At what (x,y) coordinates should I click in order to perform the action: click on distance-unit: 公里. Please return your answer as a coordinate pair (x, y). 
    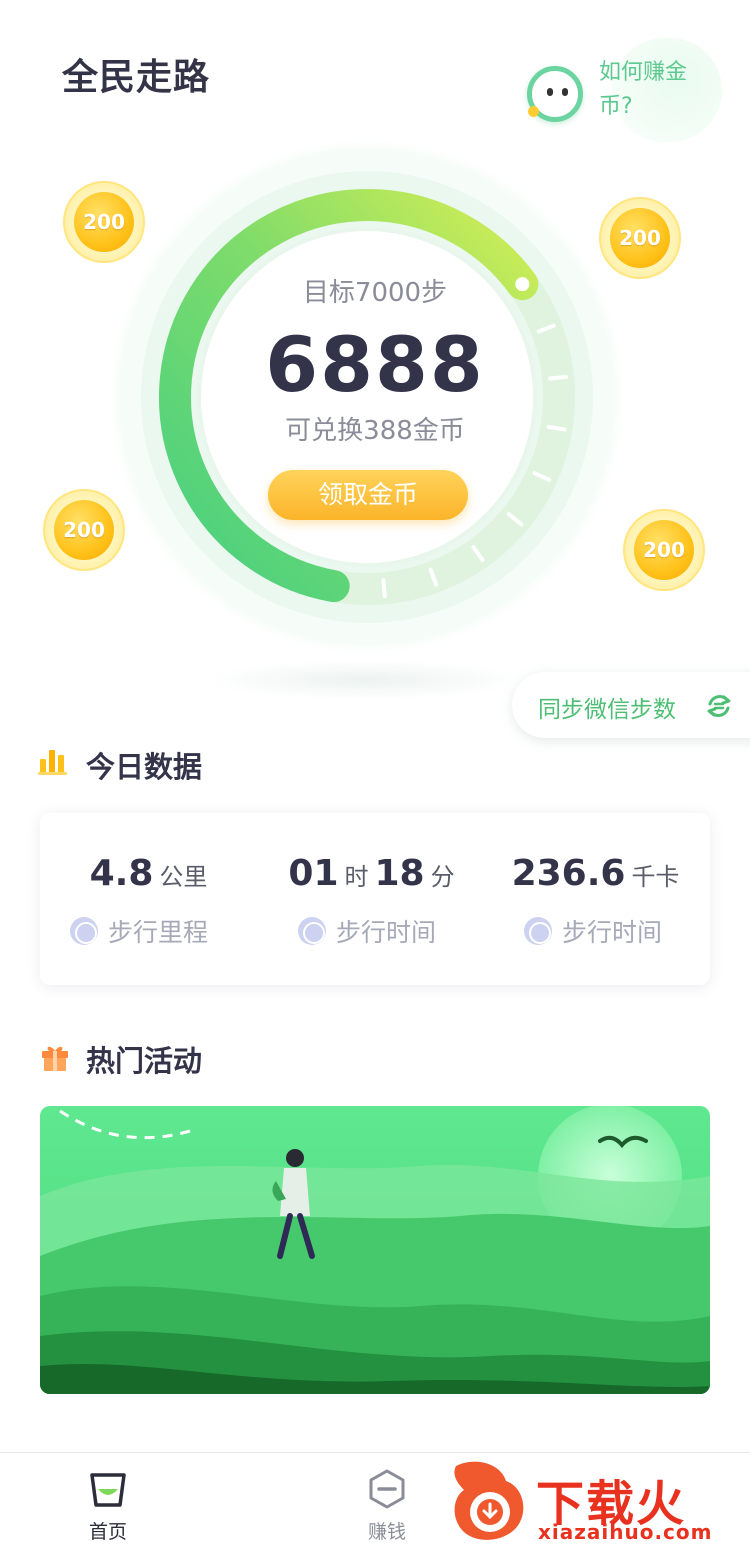
    Looking at the image, I should click on (183, 877).